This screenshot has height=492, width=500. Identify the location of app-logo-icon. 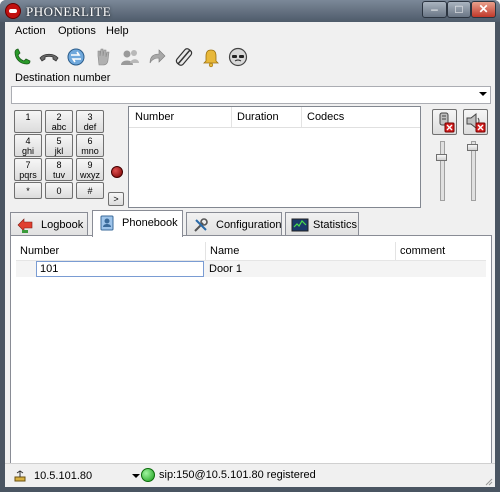
(13, 11).